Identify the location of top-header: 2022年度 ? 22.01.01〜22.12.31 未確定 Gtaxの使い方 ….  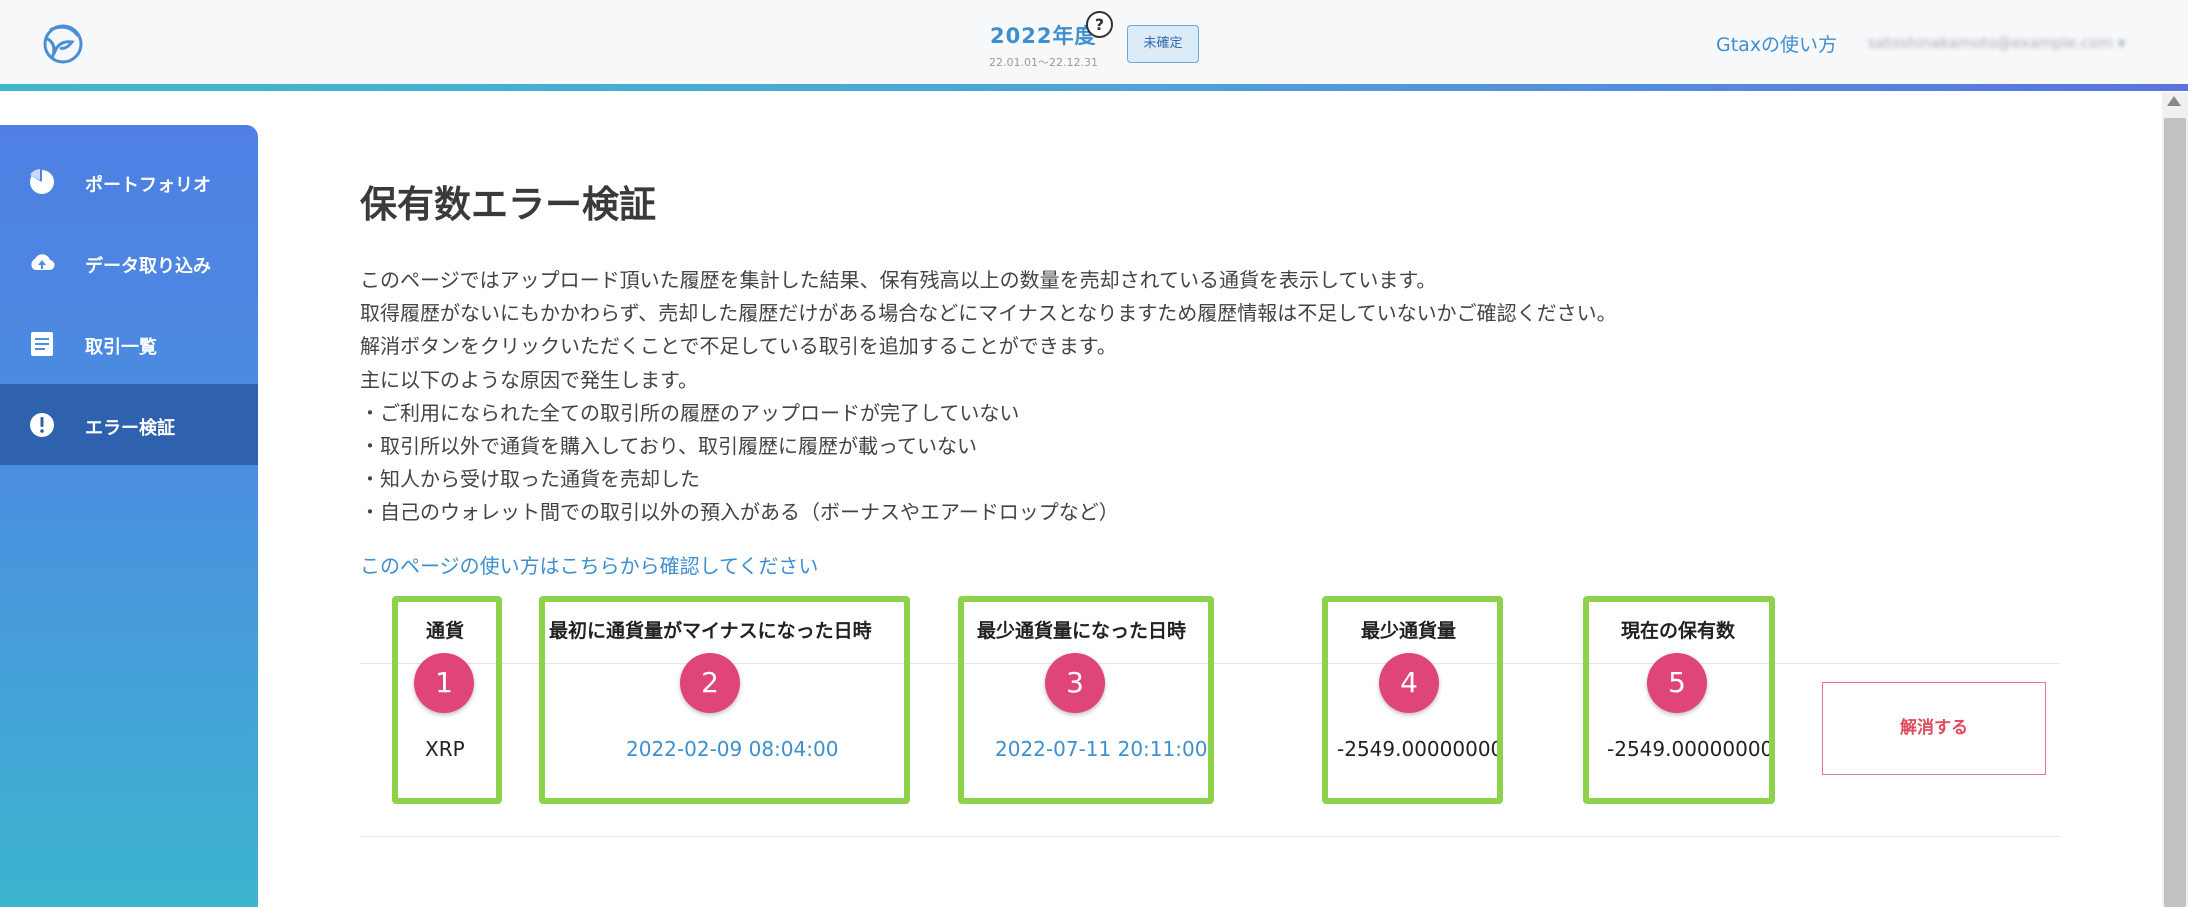
(1094, 43).